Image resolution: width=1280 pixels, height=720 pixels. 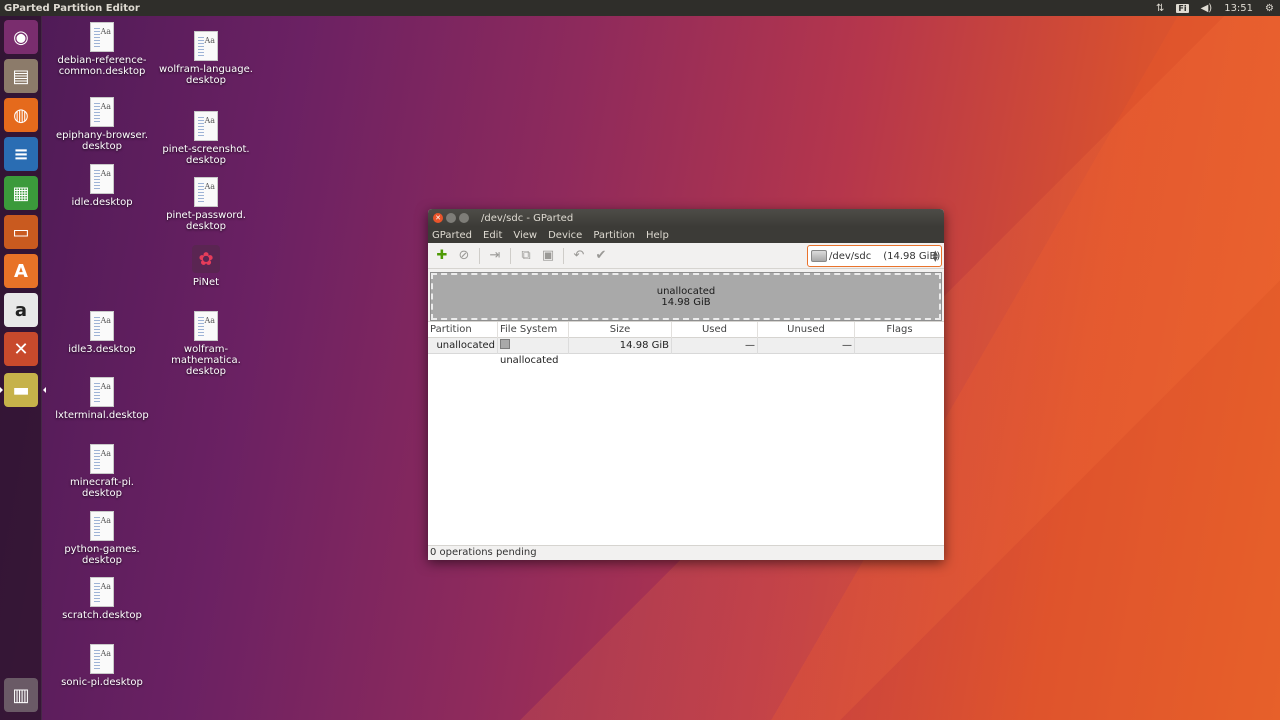 I want to click on filesystem-label: unallocated, so click(x=529, y=360).